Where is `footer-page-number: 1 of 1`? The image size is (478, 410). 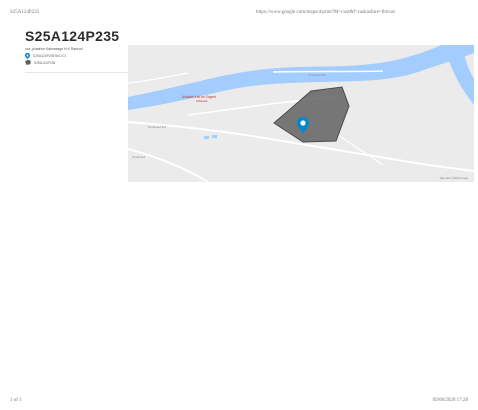
footer-page-number: 1 of 1 is located at coordinates (16, 400).